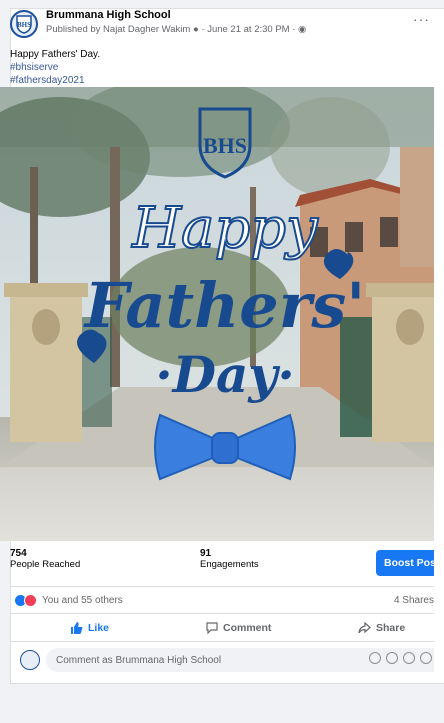 The height and width of the screenshot is (723, 444). What do you see at coordinates (227, 683) in the screenshot?
I see `card-bottom-border` at bounding box center [227, 683].